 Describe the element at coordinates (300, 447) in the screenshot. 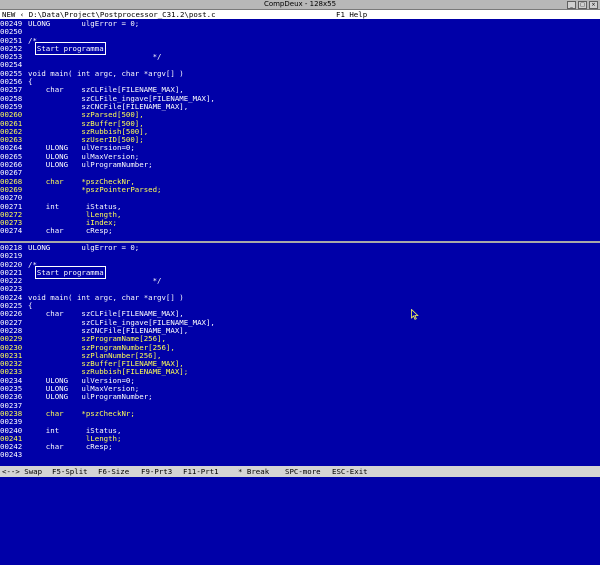

I see `code-line: 00242 char cResp;` at that location.